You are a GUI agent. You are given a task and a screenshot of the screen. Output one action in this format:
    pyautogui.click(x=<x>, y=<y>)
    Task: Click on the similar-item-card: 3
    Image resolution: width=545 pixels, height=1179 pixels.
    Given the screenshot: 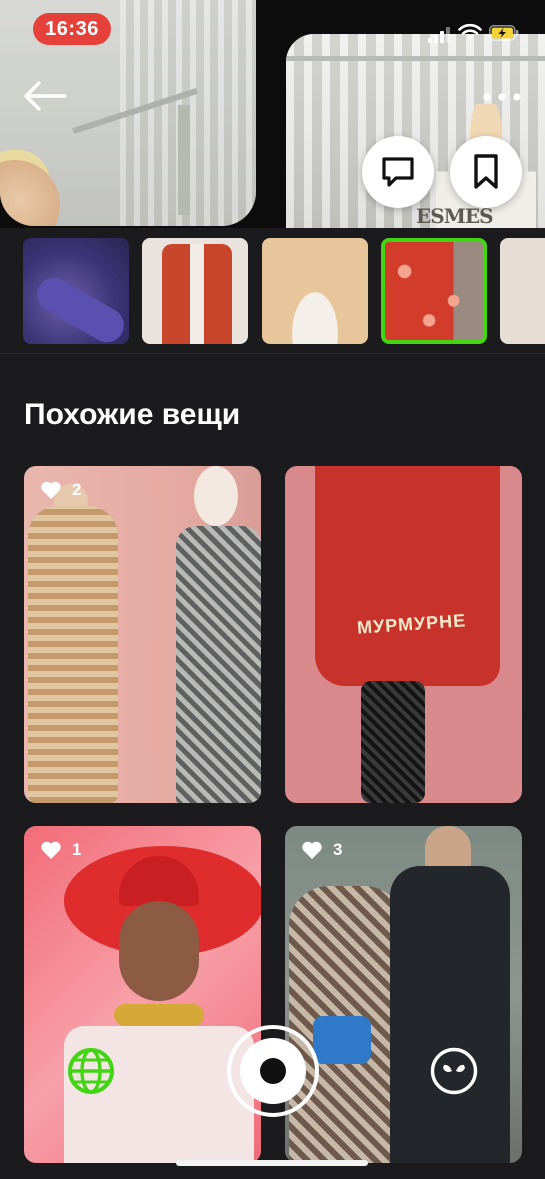 What is the action you would take?
    pyautogui.click(x=403, y=994)
    